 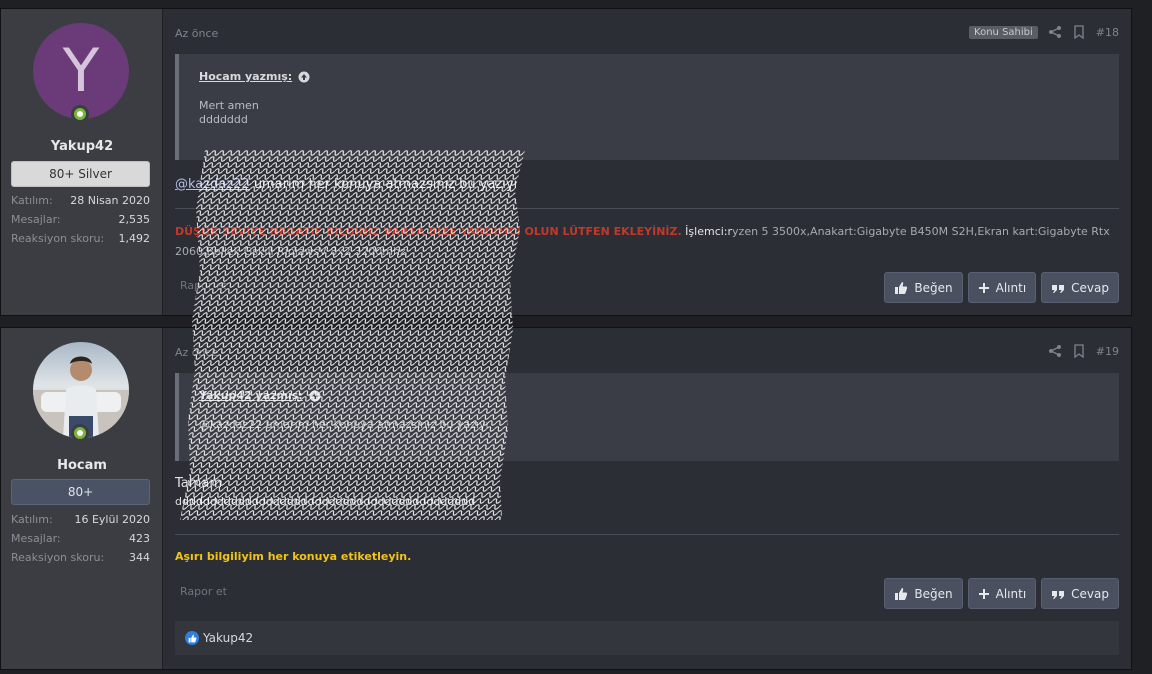 I want to click on quote-author: Yakup42 yazmış:, so click(x=649, y=395).